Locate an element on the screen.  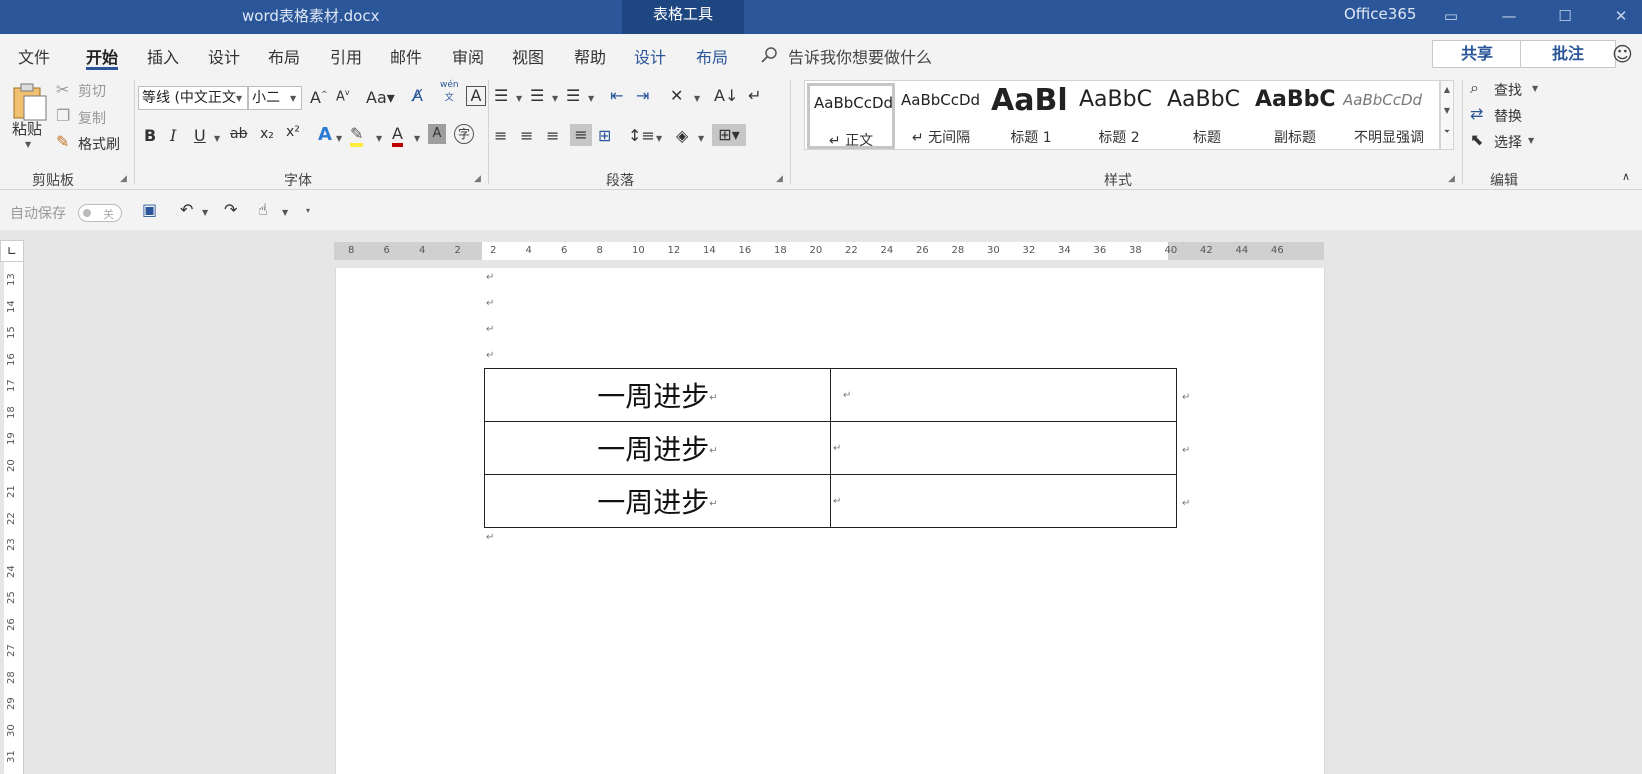
numbering-icon: ☰ is located at coordinates (537, 95).